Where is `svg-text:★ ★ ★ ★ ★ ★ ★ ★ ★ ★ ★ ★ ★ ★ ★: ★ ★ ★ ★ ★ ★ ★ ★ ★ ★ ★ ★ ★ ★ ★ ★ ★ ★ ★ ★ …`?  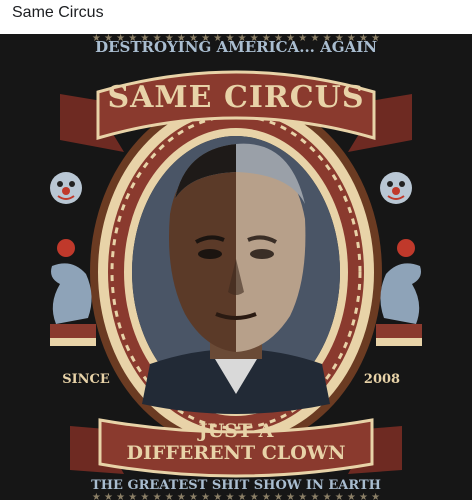
svg-text:★ ★ ★ ★ ★ ★ ★ ★ ★ ★ ★ ★ ★ ★ ★: ★ ★ ★ ★ ★ ★ ★ ★ ★ ★ ★ ★ ★ ★ ★ ★ ★ ★ ★ ★ … is located at coordinates (236, 496).